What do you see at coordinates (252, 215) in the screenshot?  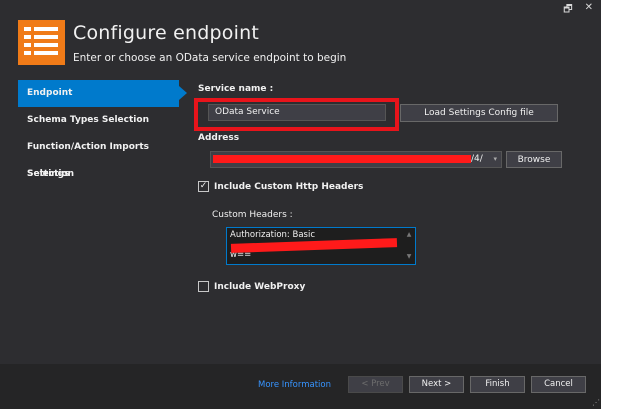 I see `custom-headers-label: Custom Headers :` at bounding box center [252, 215].